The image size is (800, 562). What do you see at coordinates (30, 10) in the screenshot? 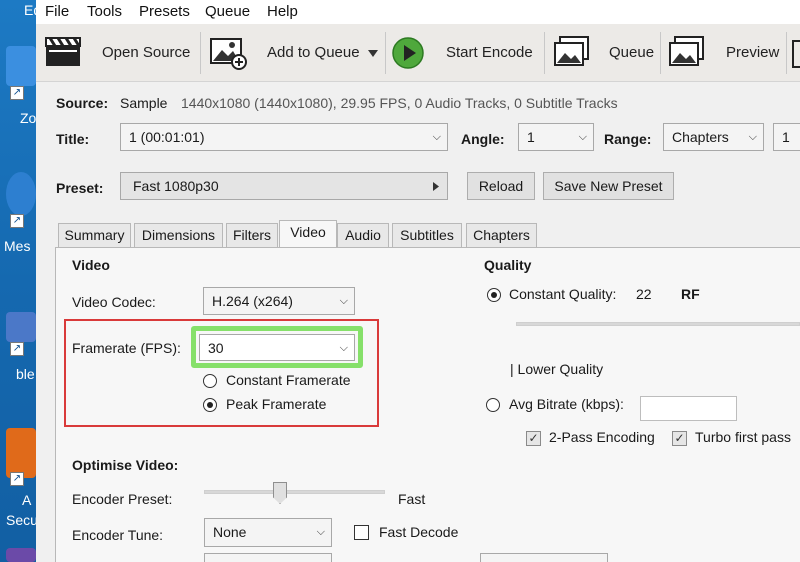
I see `desktop-label: Ed` at bounding box center [30, 10].